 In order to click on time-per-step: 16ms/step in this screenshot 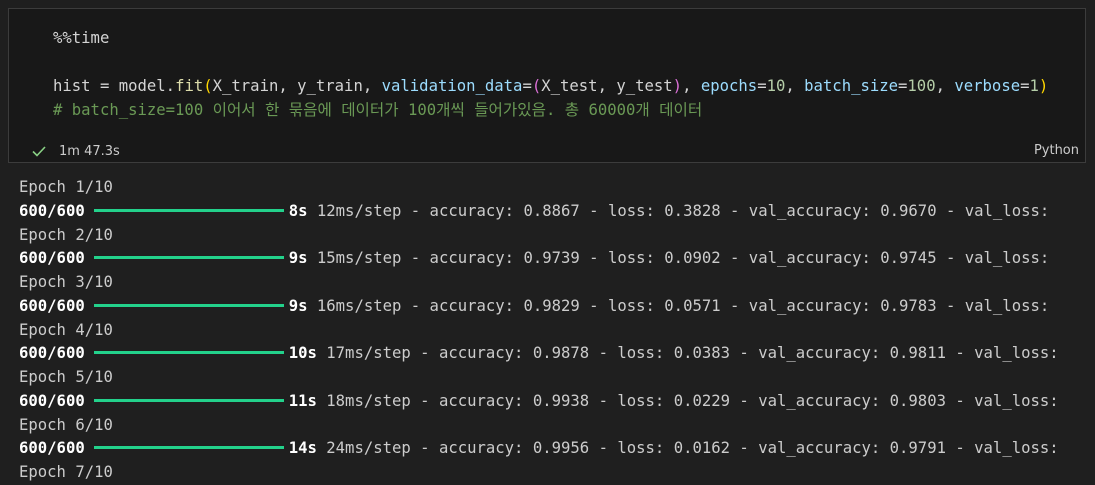, I will do `click(359, 305)`.